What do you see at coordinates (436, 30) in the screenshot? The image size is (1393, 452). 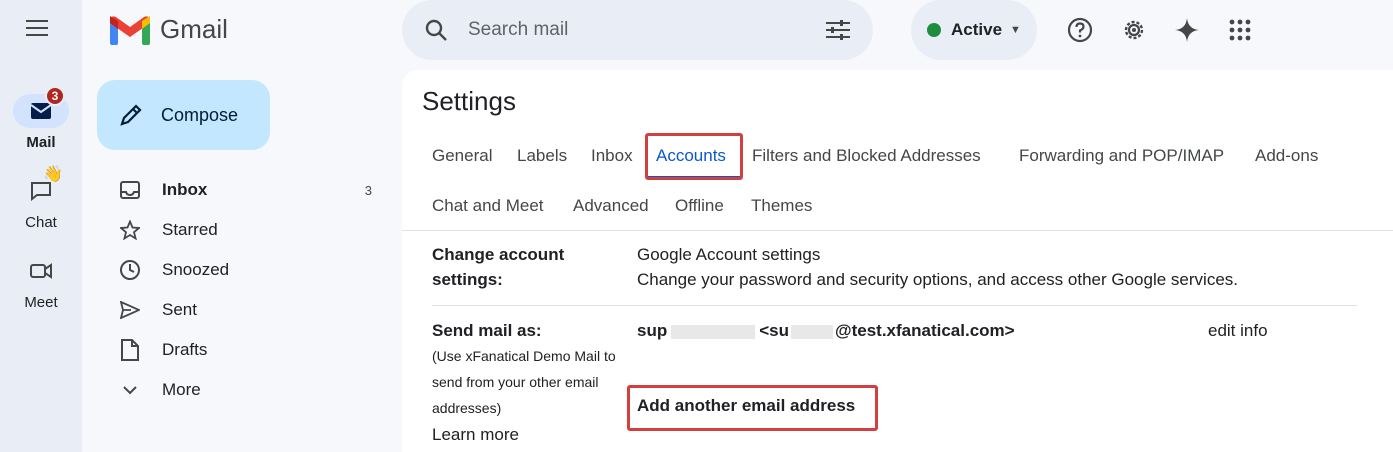 I see `search-icon` at bounding box center [436, 30].